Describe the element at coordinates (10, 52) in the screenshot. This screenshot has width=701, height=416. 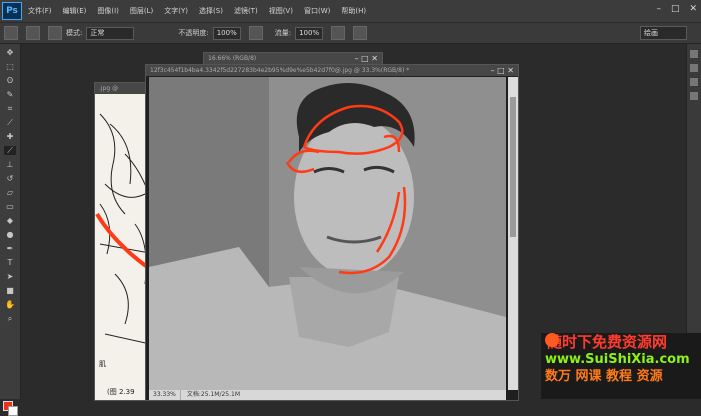
I see `move-icon: ✥` at that location.